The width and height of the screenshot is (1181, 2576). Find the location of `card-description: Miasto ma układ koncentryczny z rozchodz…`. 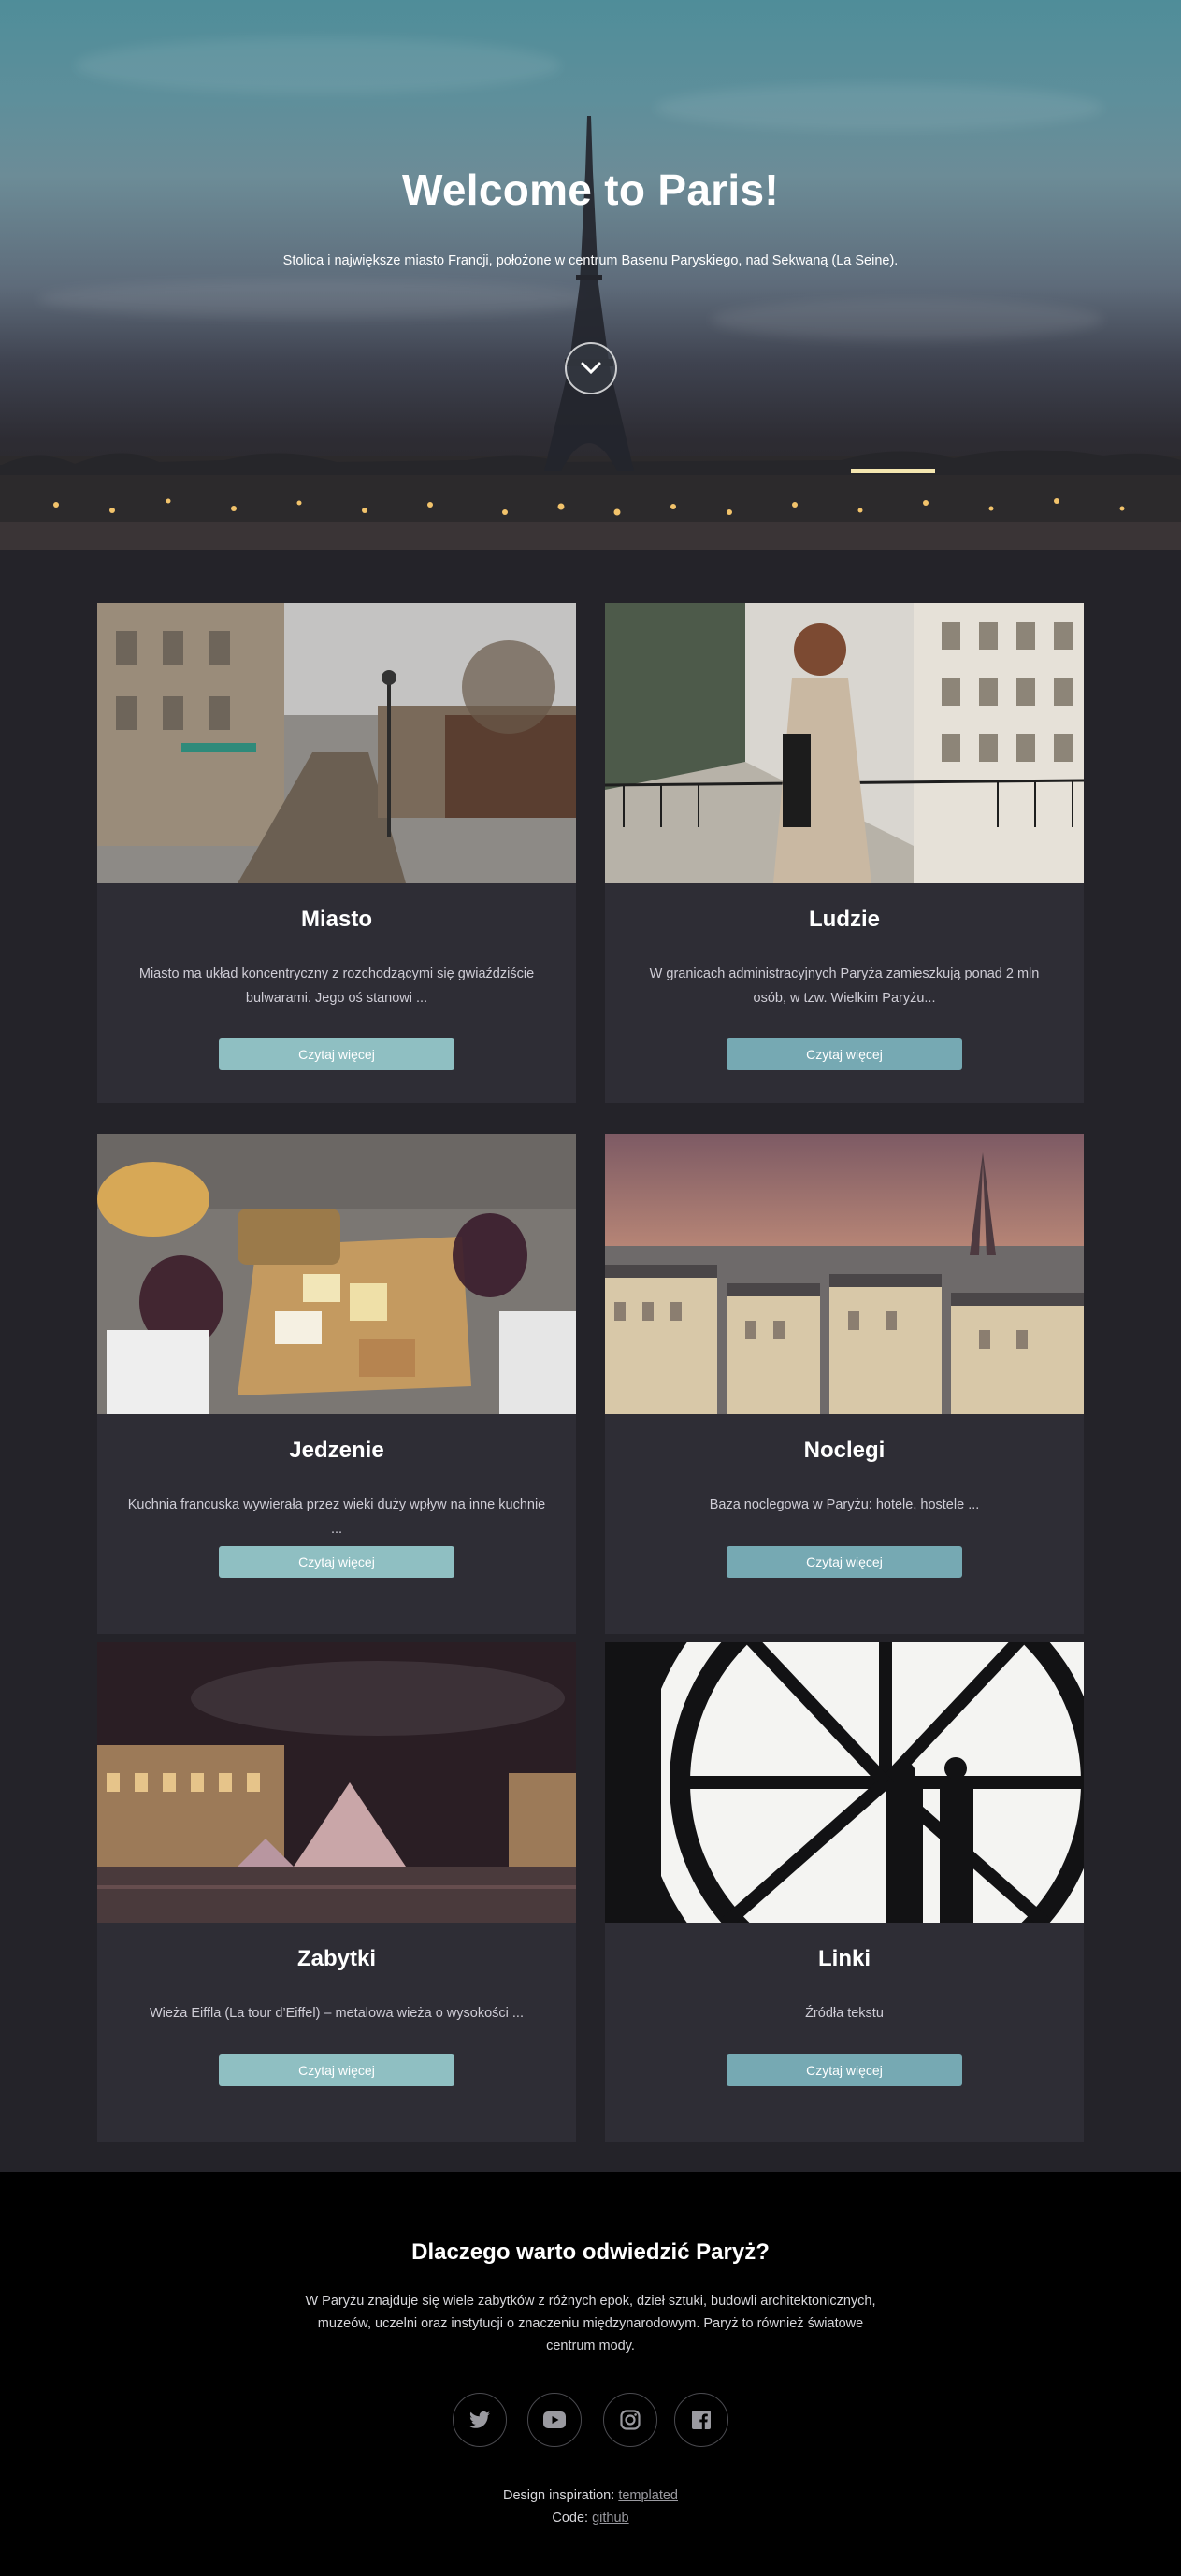

card-description: Miasto ma układ koncentryczny z rozchodz… is located at coordinates (337, 986).